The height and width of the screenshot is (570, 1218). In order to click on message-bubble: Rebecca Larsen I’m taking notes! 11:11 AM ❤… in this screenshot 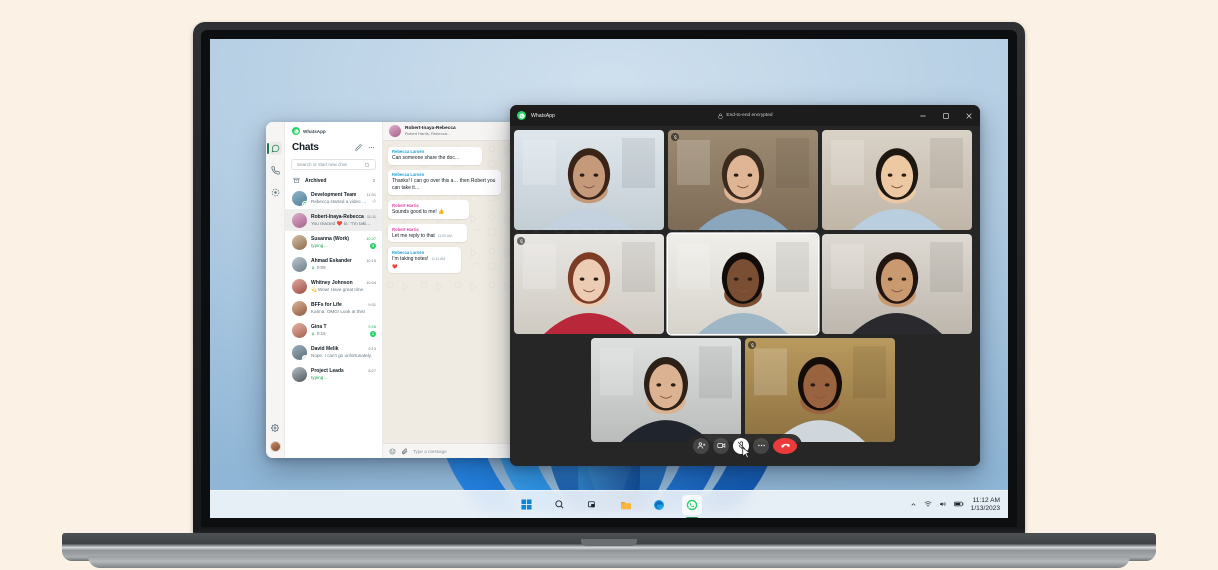, I will do `click(425, 260)`.